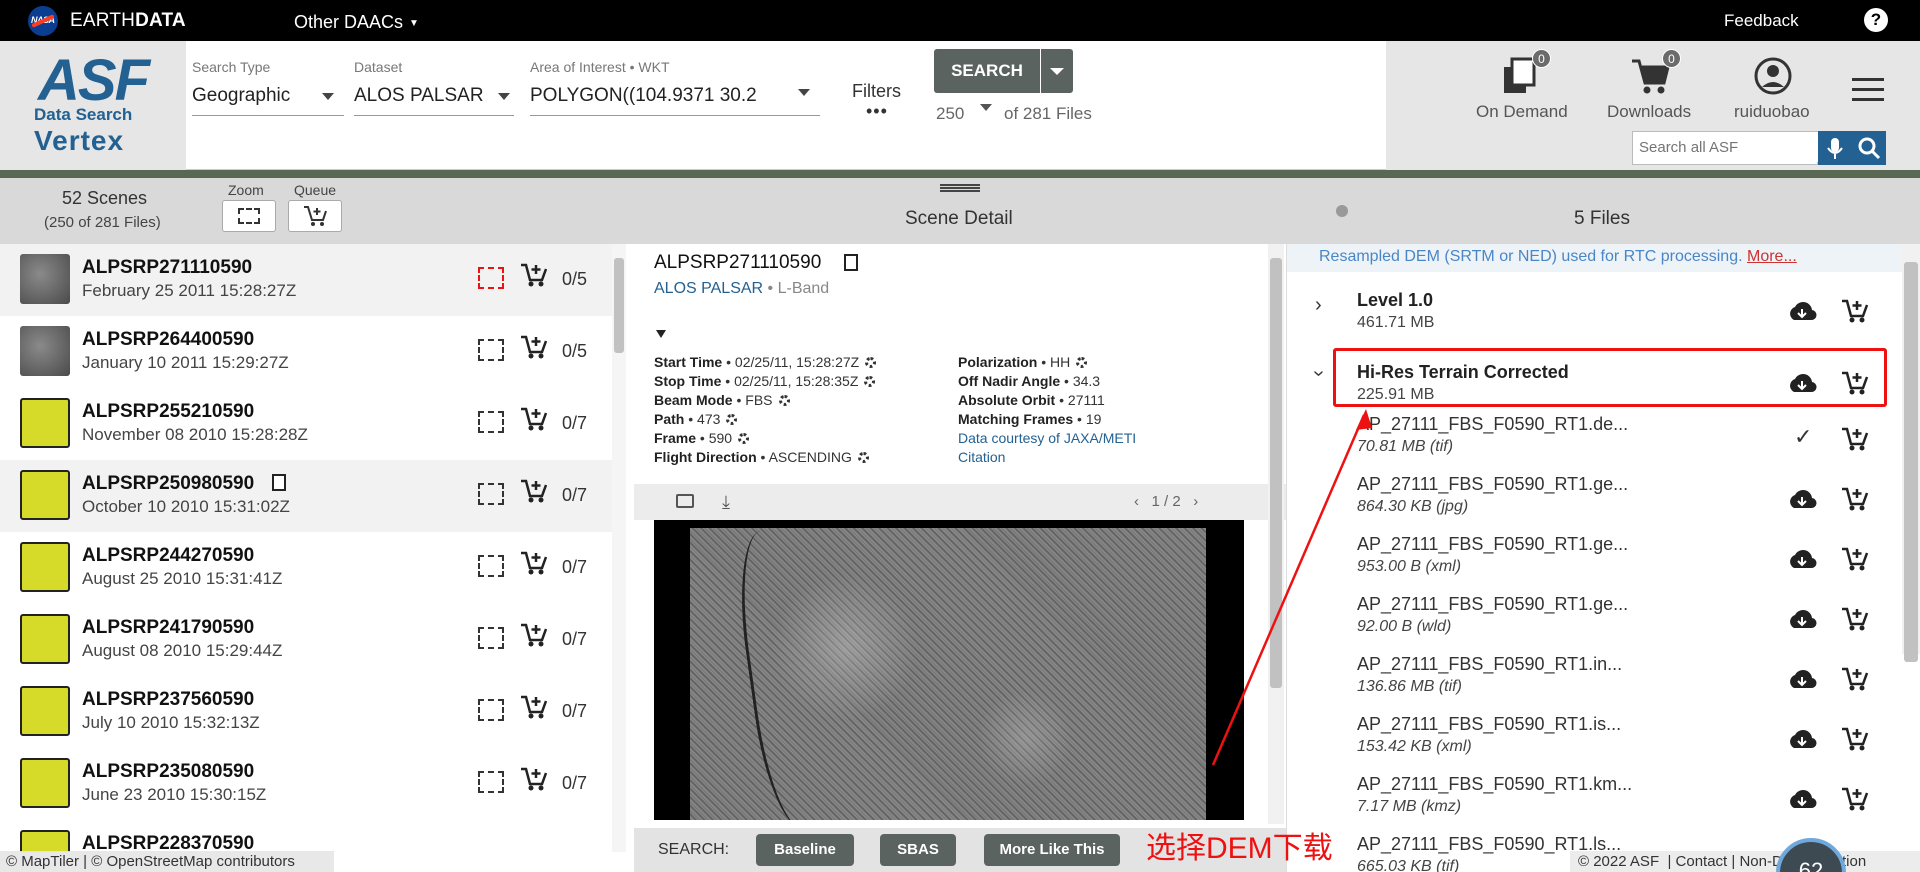 The image size is (1920, 872). I want to click on map-background, so click(960, 174).